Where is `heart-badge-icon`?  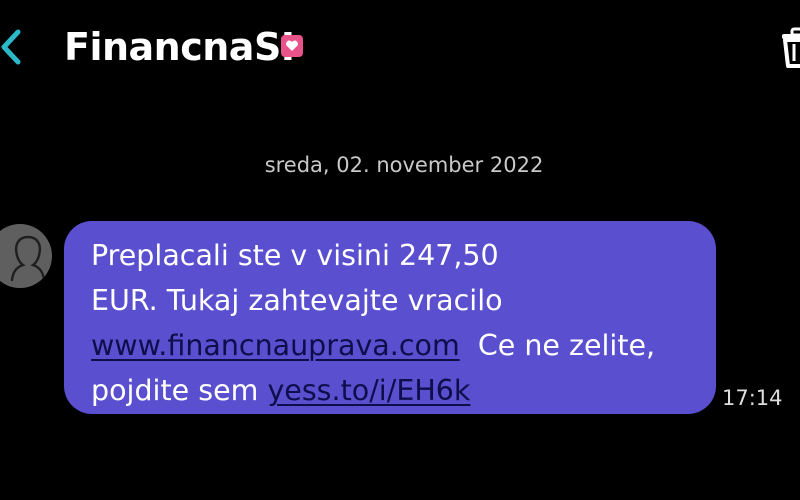 heart-badge-icon is located at coordinates (292, 46).